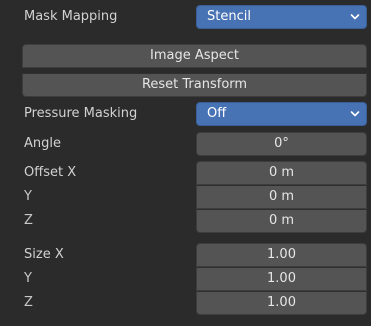  What do you see at coordinates (81, 113) in the screenshot?
I see `pressure-masking-label: Pressure Masking` at bounding box center [81, 113].